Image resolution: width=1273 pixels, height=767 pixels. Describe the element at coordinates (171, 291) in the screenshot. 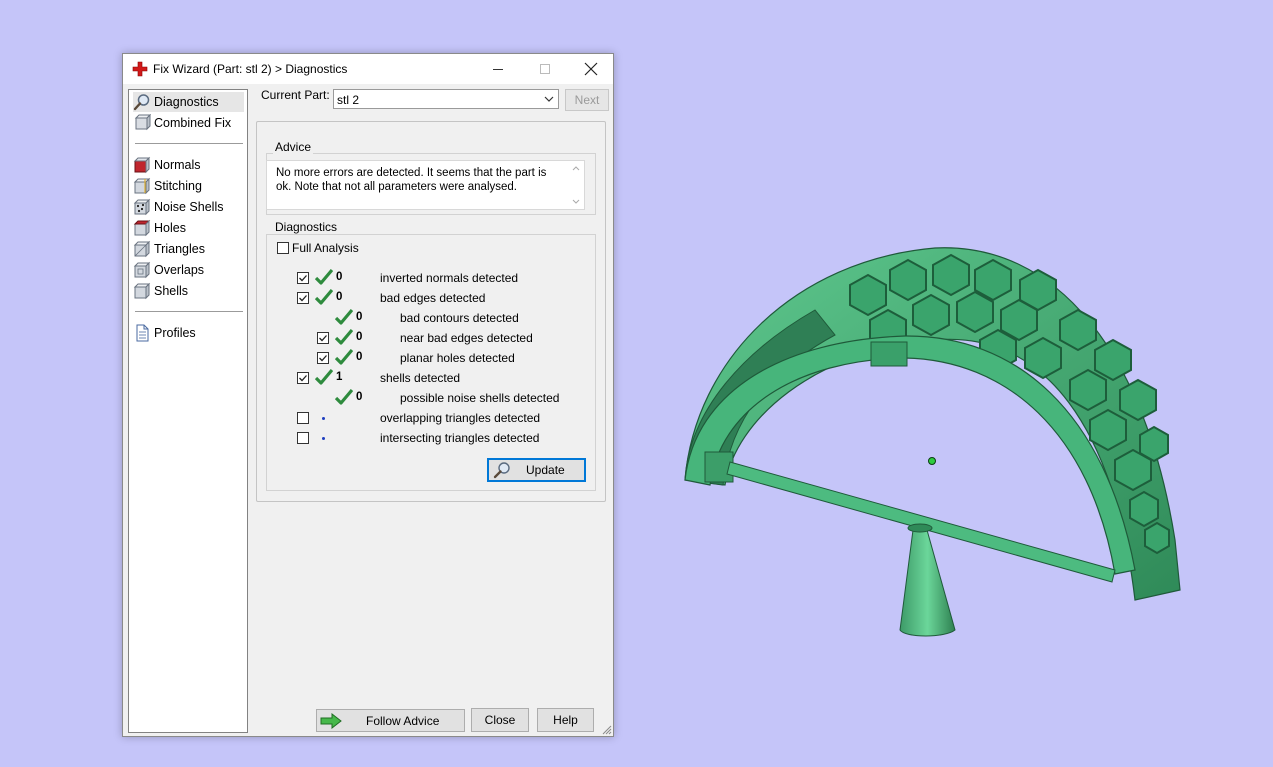

I see `sidebar-item-label: Shells` at that location.